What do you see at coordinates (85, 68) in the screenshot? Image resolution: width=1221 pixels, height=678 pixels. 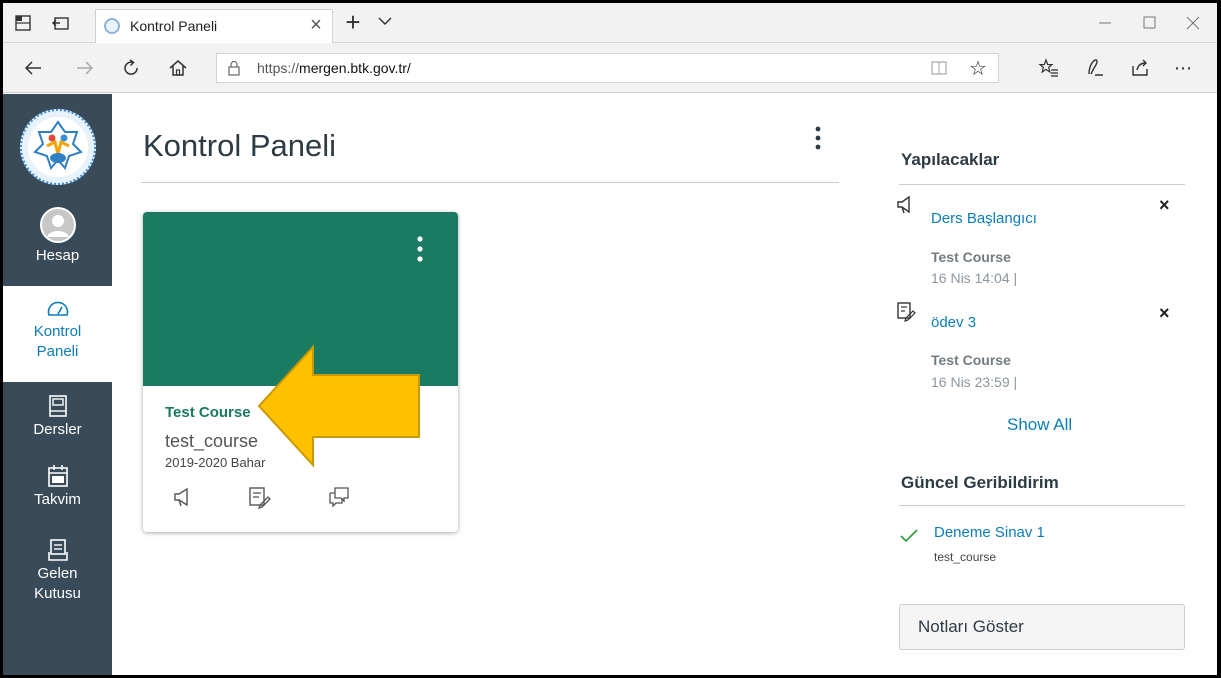 I see `forward-arrow-icon` at bounding box center [85, 68].